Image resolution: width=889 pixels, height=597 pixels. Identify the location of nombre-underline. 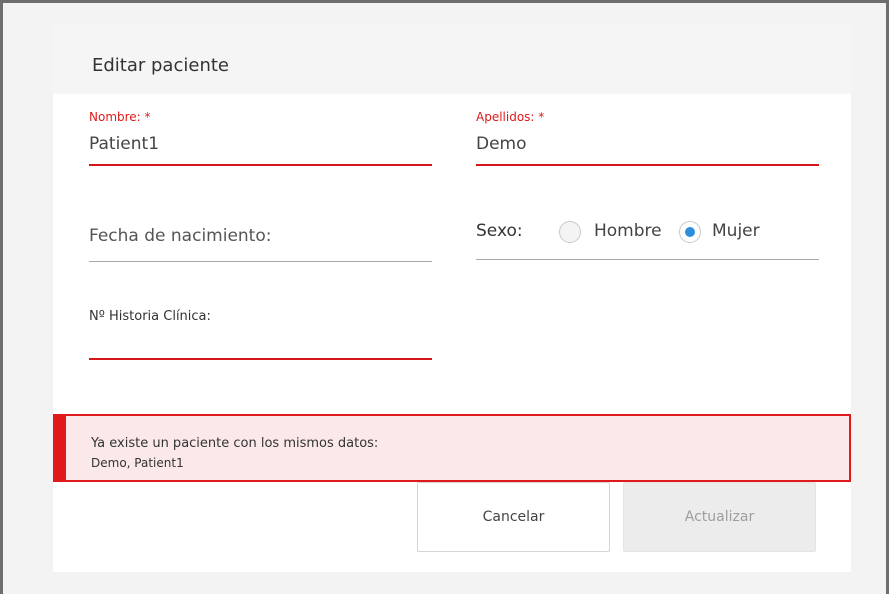
(260, 165).